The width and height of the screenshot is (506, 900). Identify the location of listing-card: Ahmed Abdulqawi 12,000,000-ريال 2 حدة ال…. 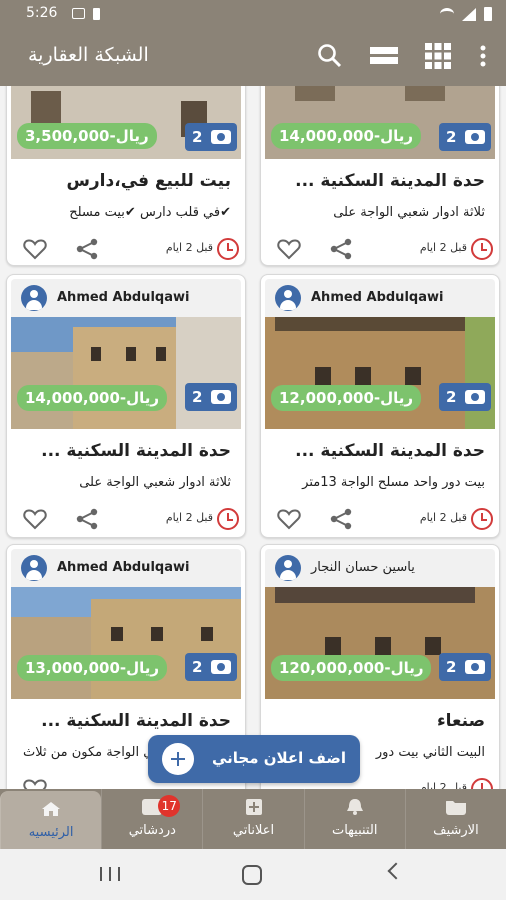
(380, 406).